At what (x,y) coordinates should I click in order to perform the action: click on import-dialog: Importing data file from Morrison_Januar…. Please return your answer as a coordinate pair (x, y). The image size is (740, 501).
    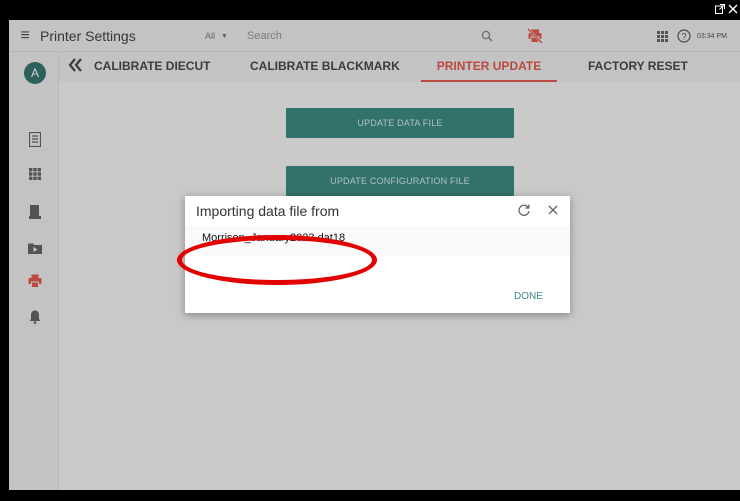
    Looking at the image, I should click on (377, 254).